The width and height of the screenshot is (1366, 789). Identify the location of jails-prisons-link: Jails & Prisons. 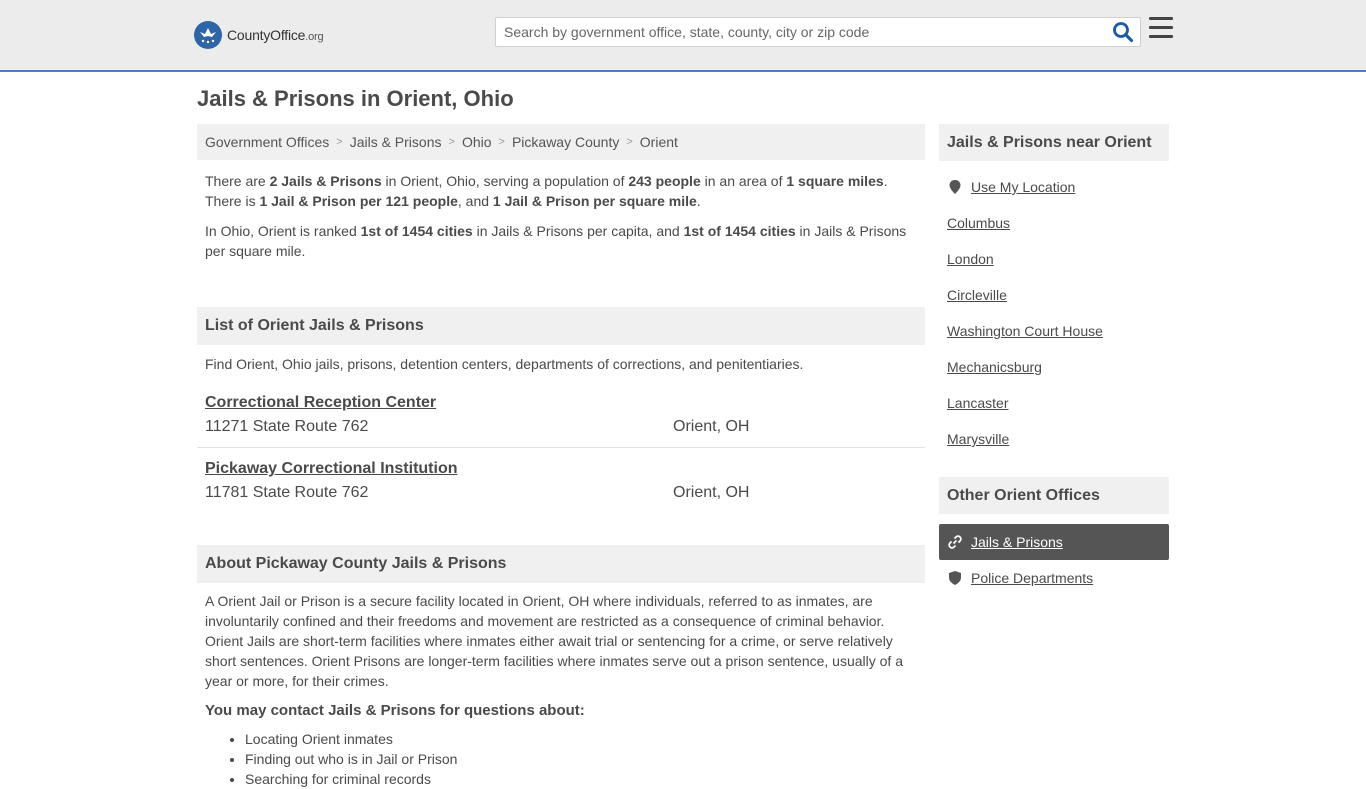
(1017, 542).